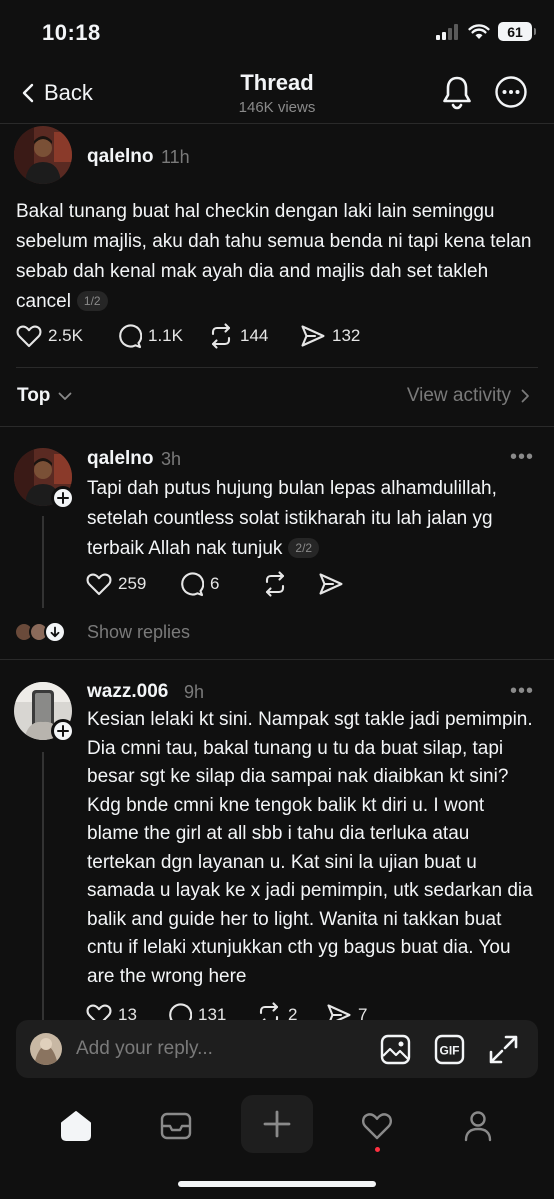  Describe the element at coordinates (525, 396) in the screenshot. I see `chevron-right-icon` at that location.